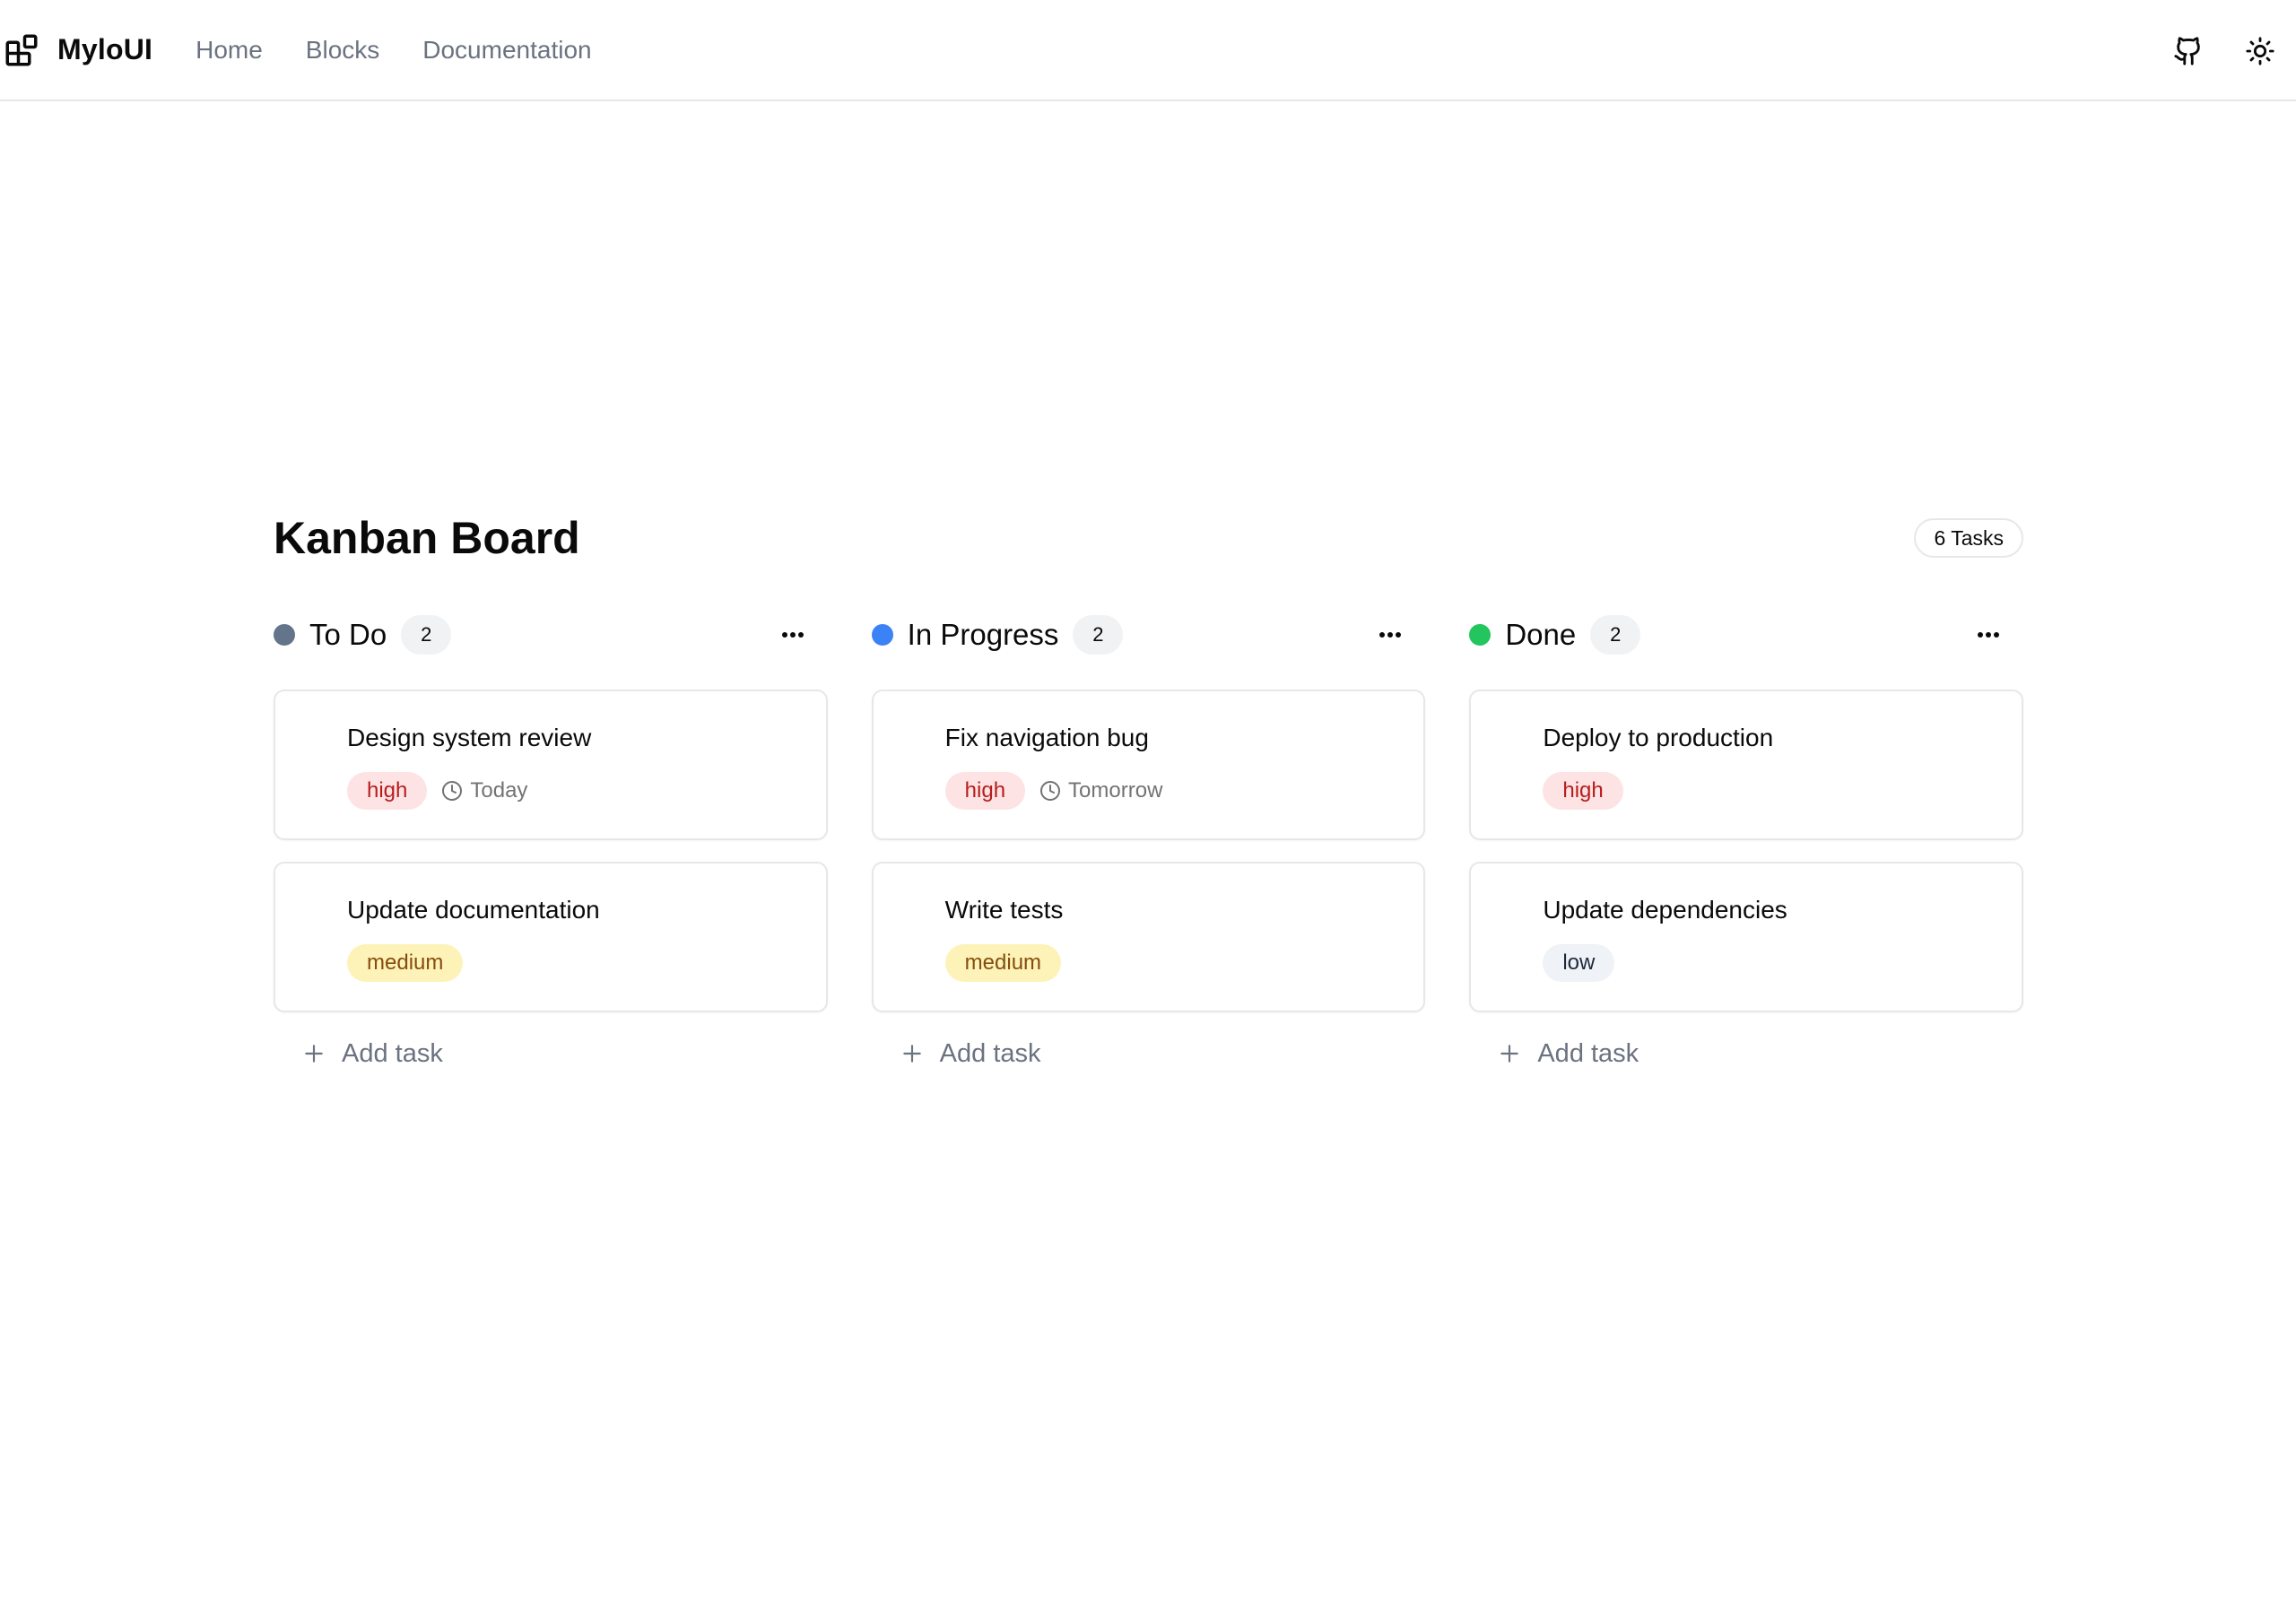 The height and width of the screenshot is (1614, 2296). I want to click on due-date: Today, so click(484, 790).